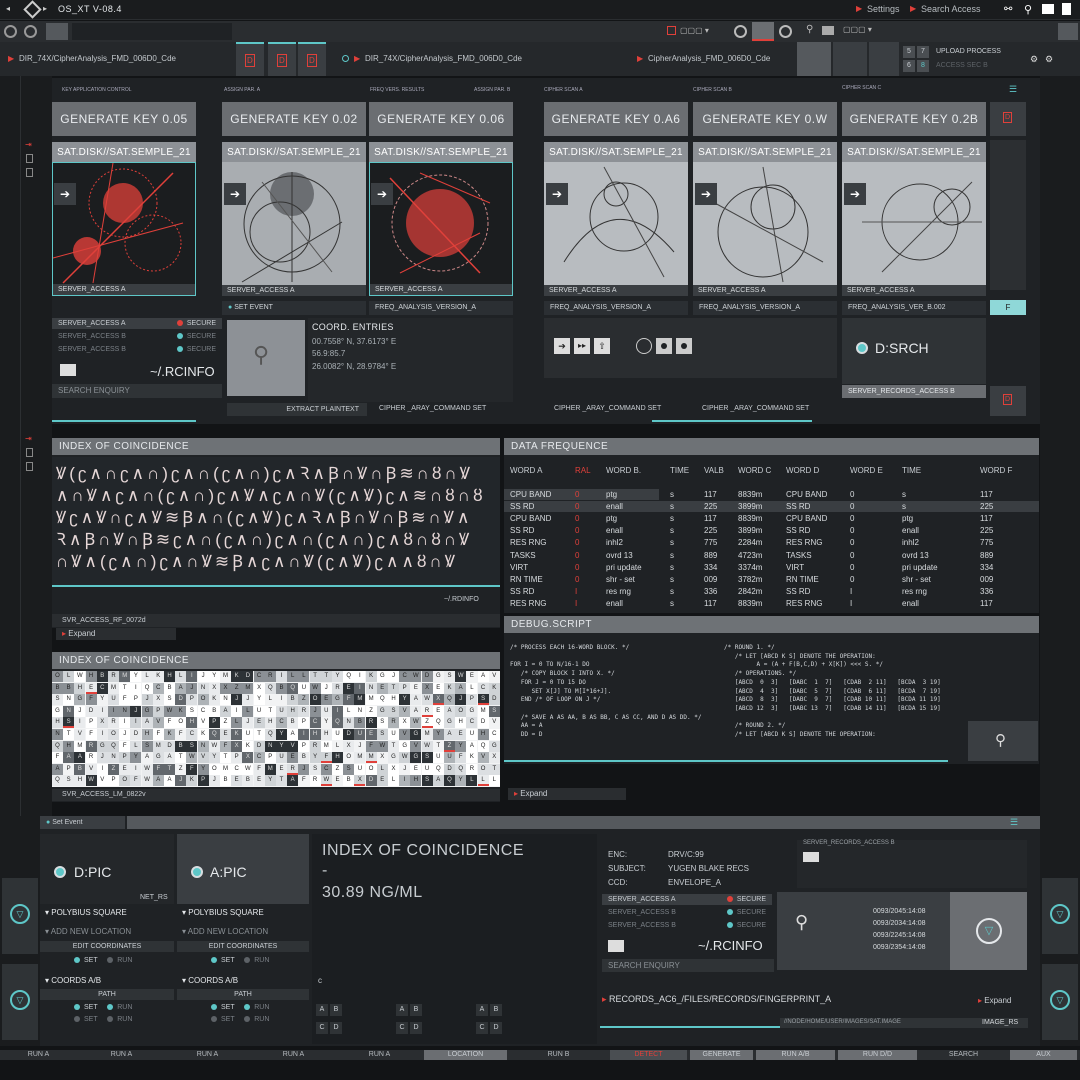 The height and width of the screenshot is (1080, 1080). What do you see at coordinates (1034, 59) in the screenshot?
I see `gear-icon: ⚙` at bounding box center [1034, 59].